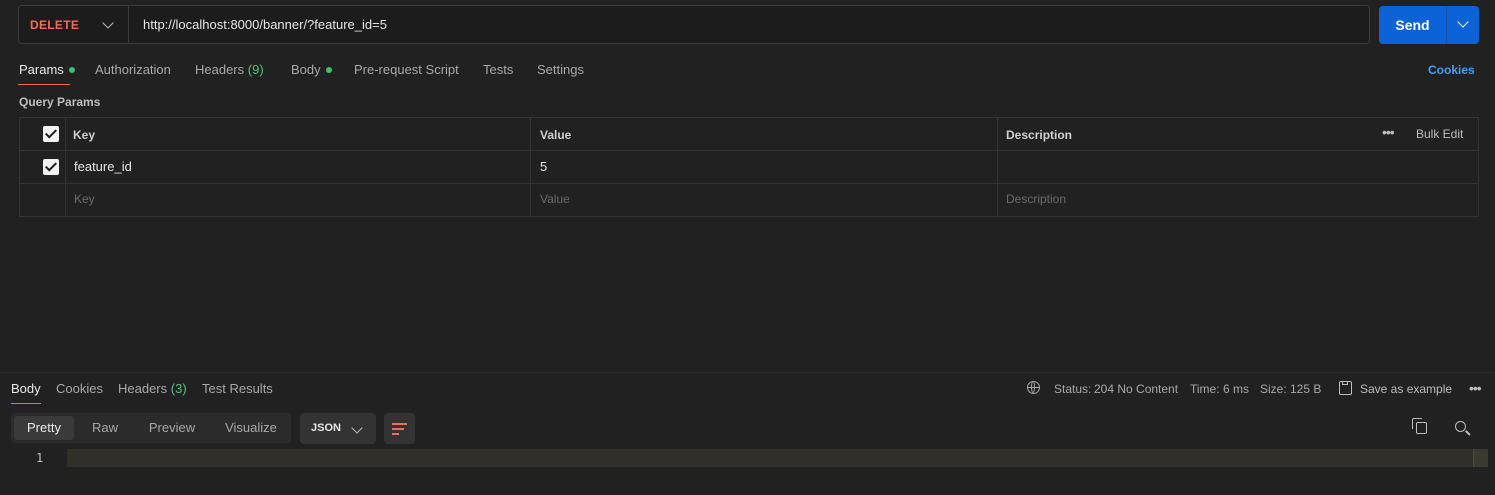 The image size is (1495, 495). Describe the element at coordinates (60, 102) in the screenshot. I see `query-params-title: Query Params` at that location.